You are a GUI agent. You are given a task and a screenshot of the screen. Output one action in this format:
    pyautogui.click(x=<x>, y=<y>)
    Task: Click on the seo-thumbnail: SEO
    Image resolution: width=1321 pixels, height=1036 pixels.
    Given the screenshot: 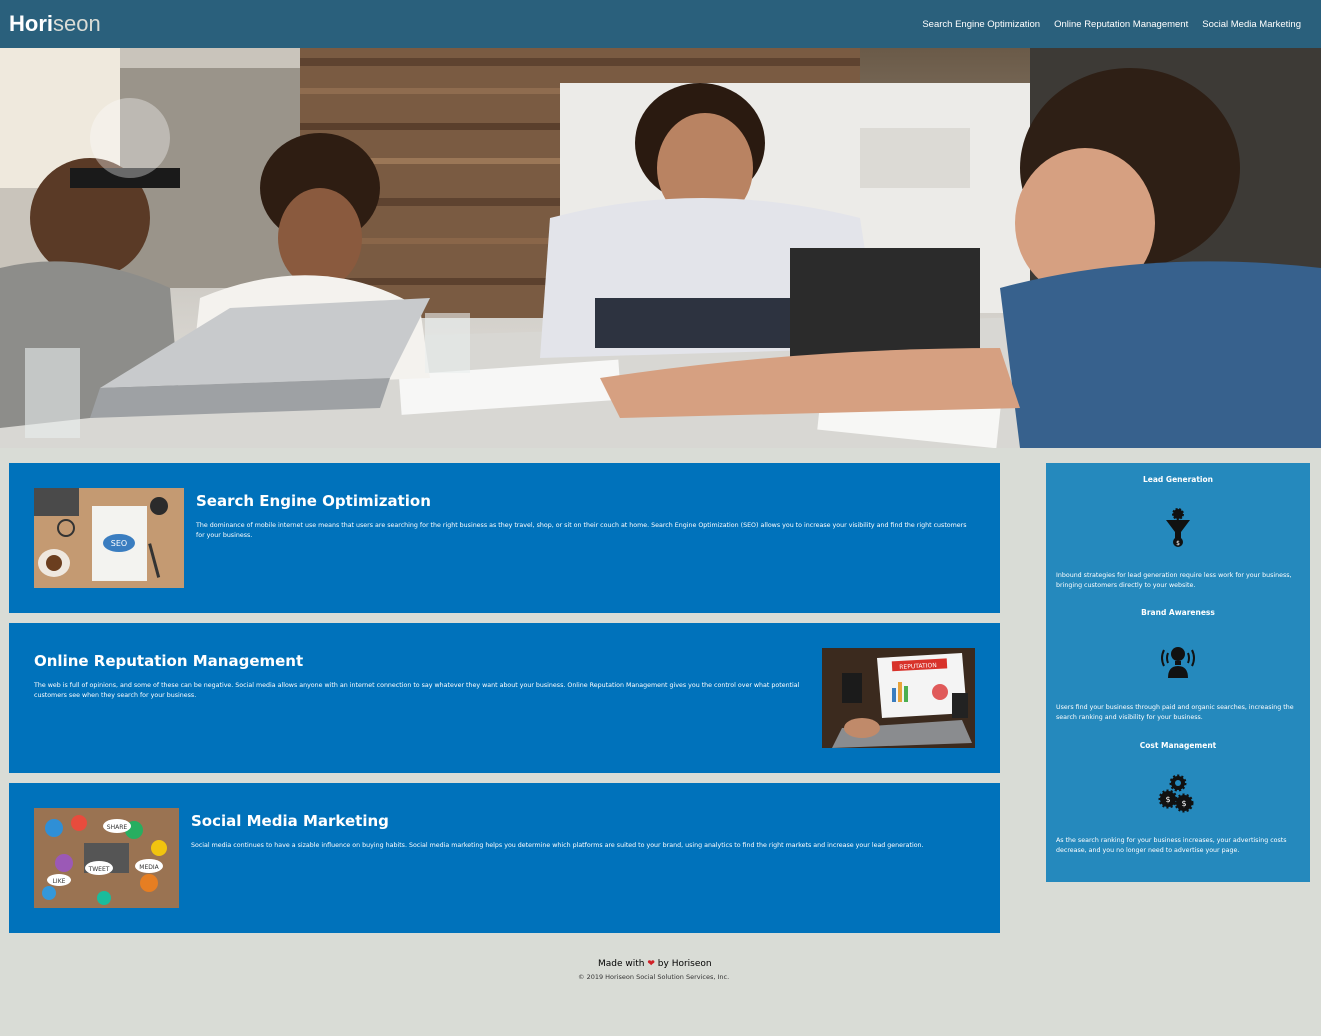 What is the action you would take?
    pyautogui.click(x=109, y=538)
    